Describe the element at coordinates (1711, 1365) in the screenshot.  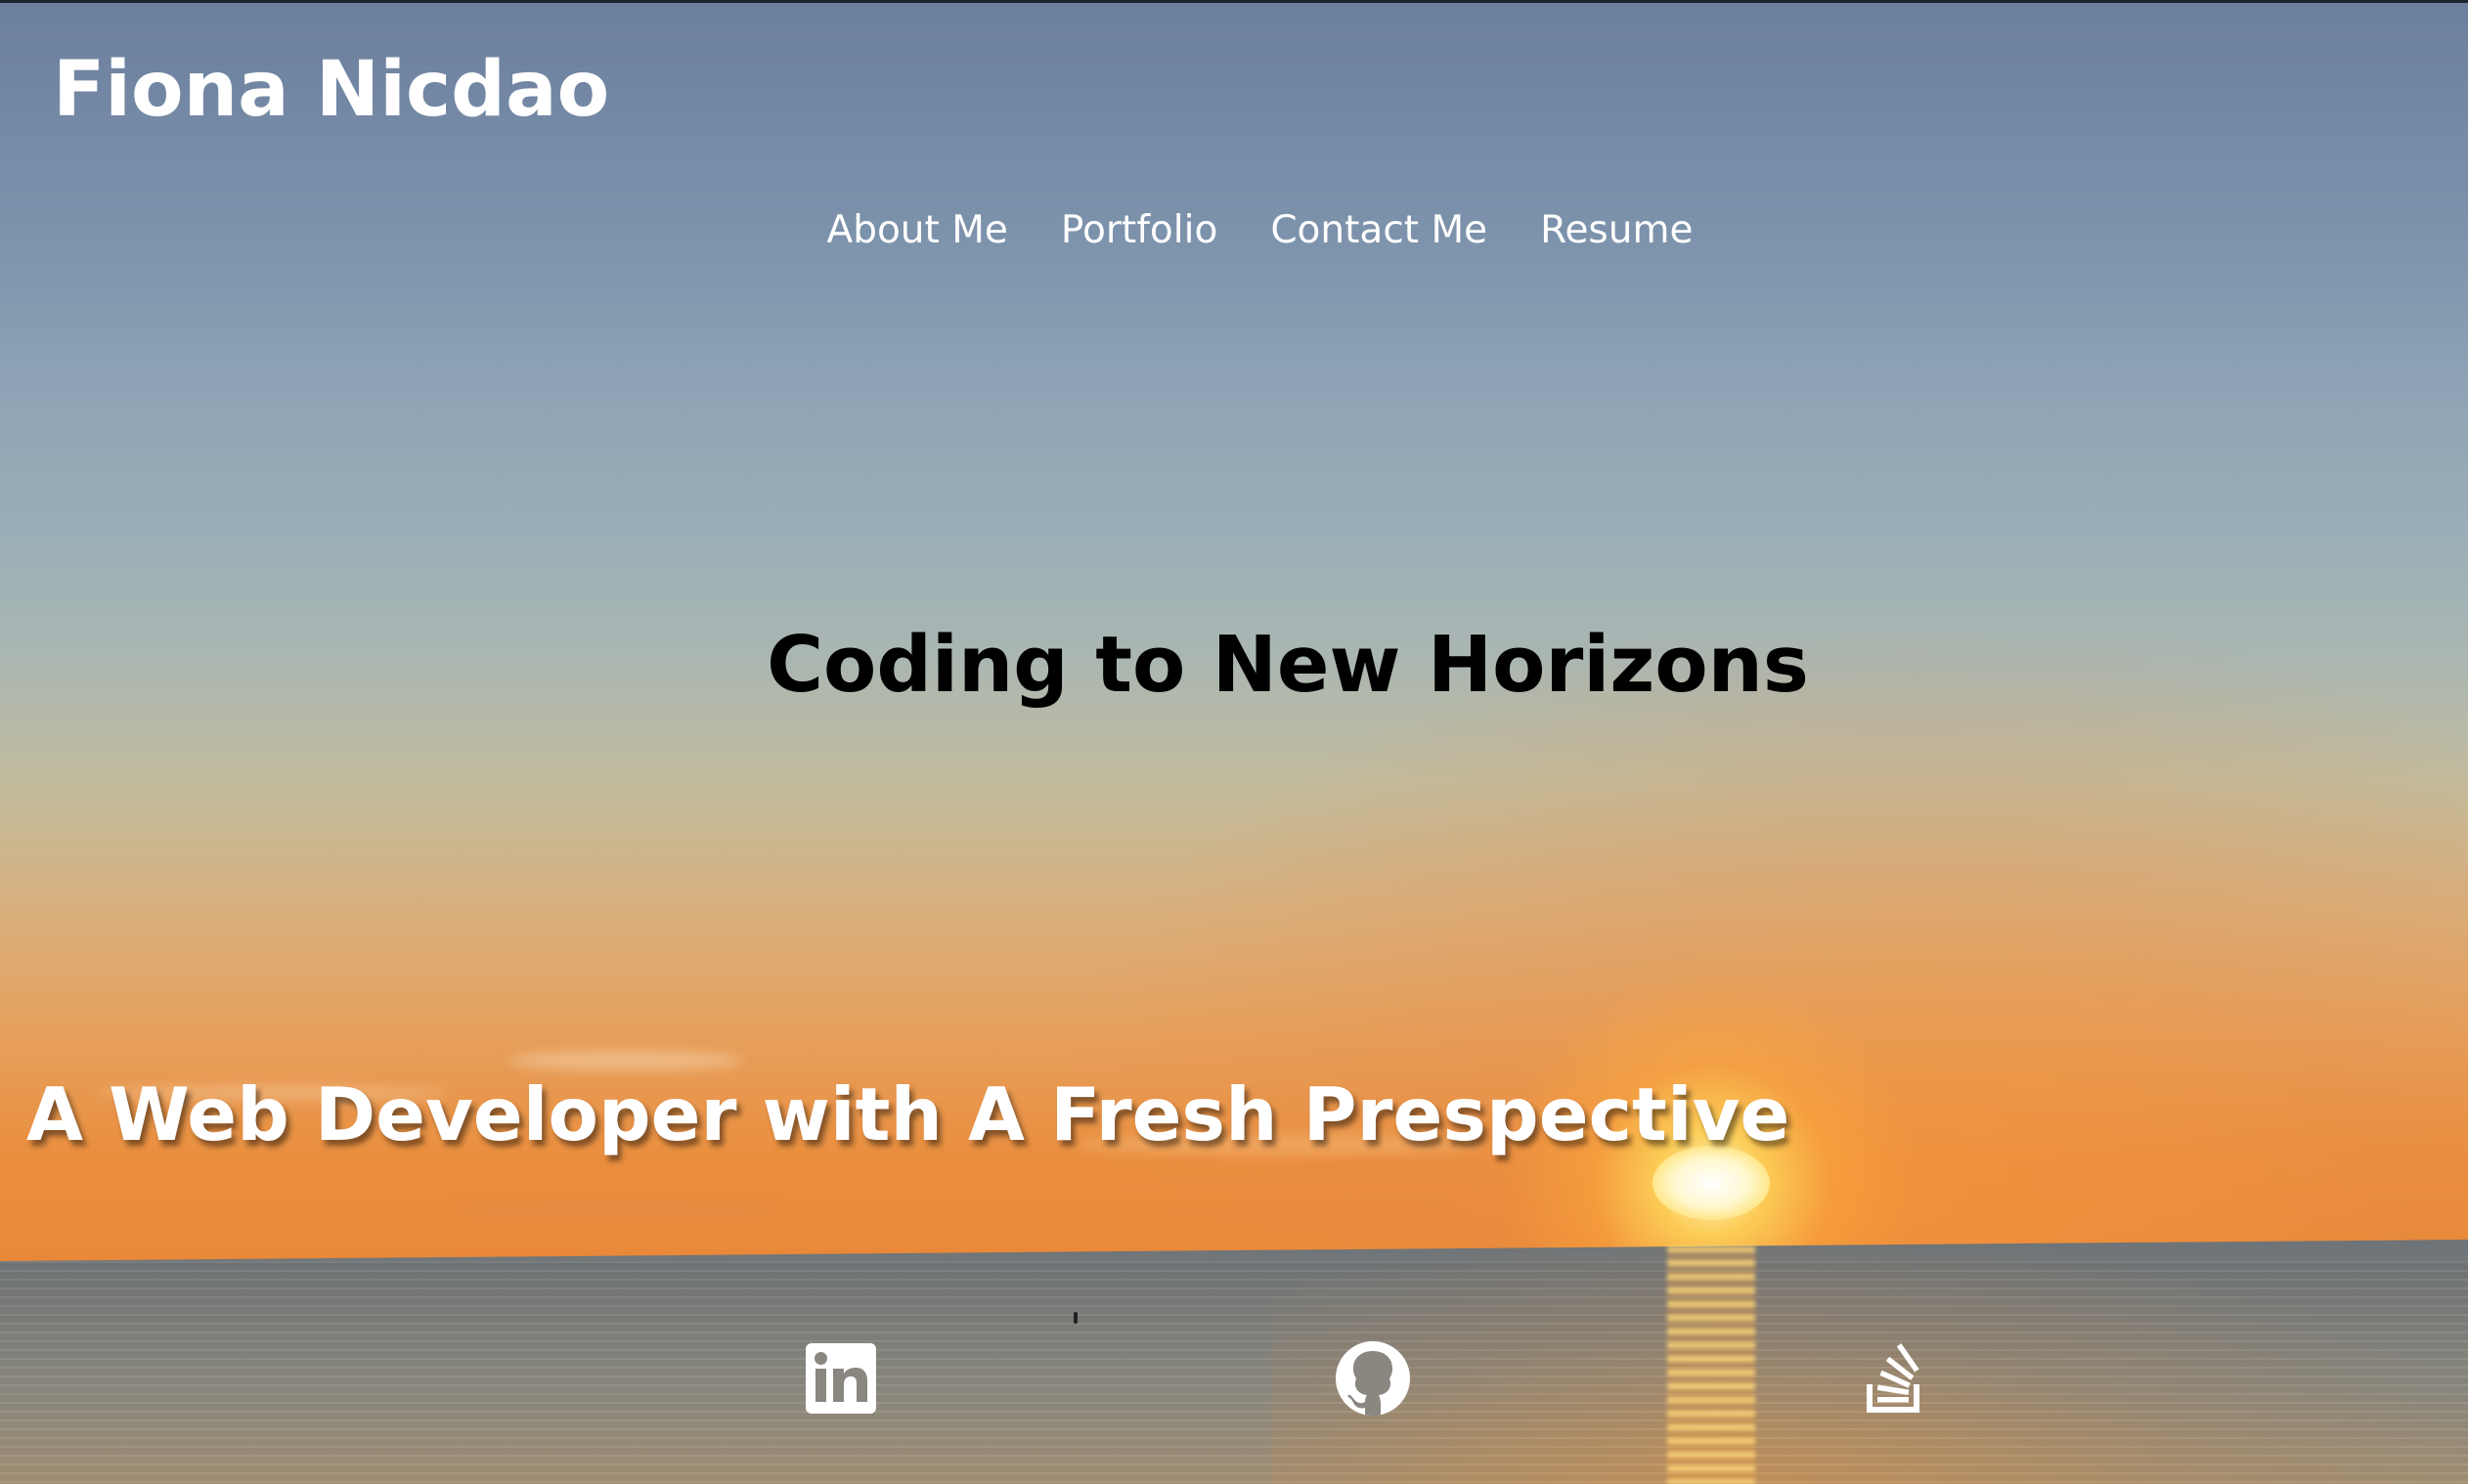
I see `sun-reflection` at that location.